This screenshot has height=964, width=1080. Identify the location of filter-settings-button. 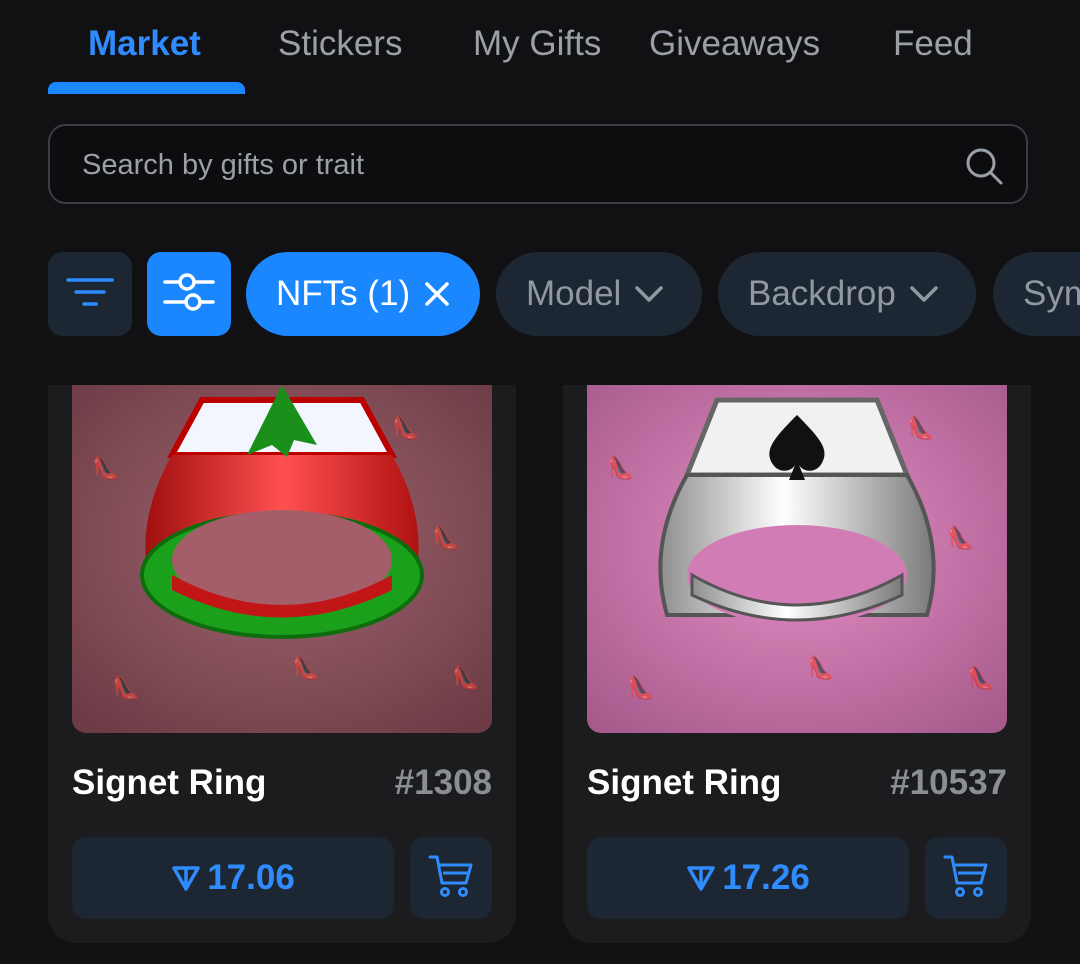
(189, 294).